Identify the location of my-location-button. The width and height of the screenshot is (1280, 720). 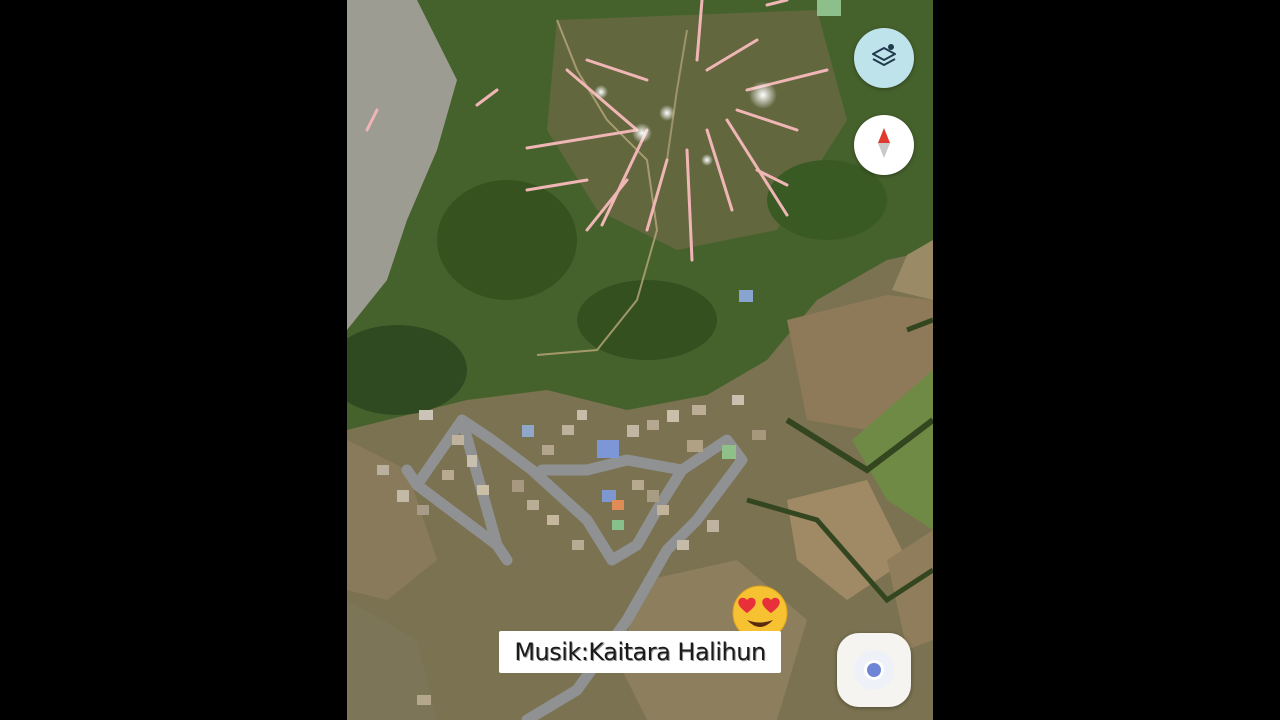
(874, 670).